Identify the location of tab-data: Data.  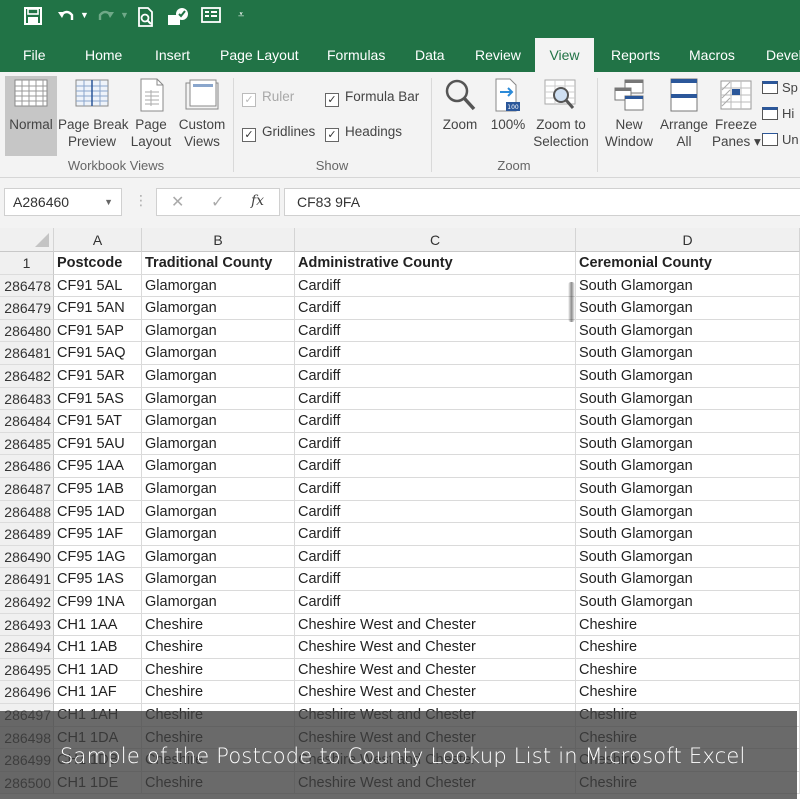
(430, 55).